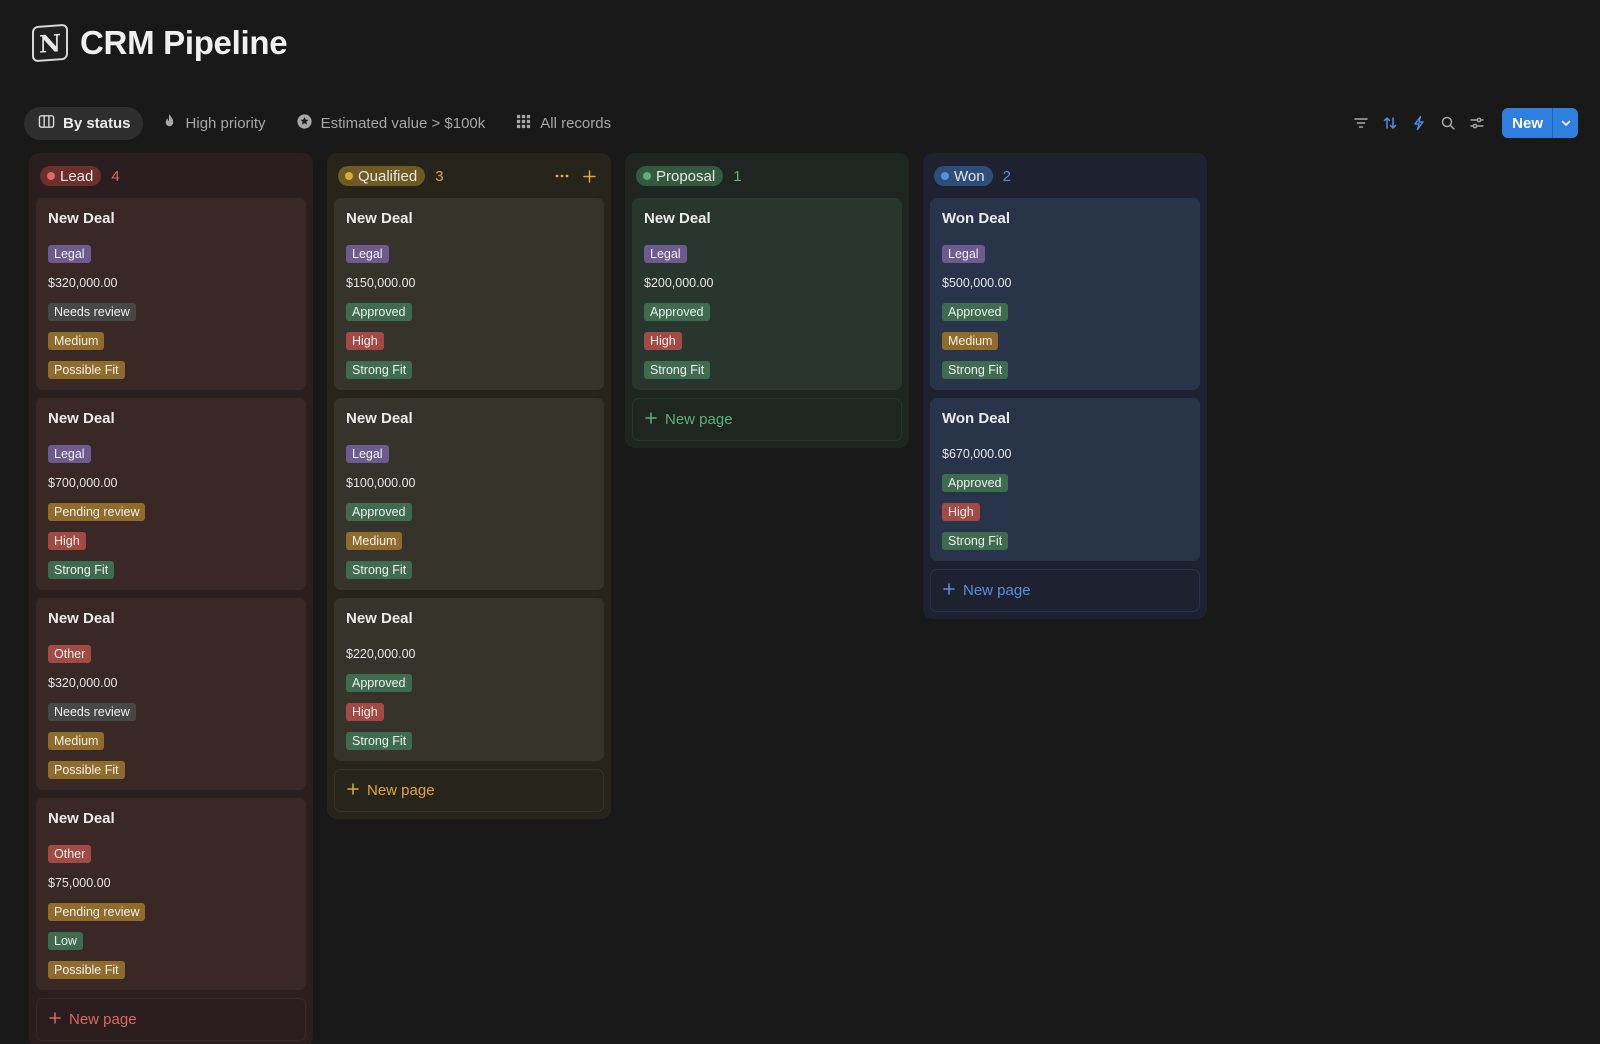 This screenshot has width=1600, height=1044. I want to click on deal-value: $220,000.00, so click(381, 653).